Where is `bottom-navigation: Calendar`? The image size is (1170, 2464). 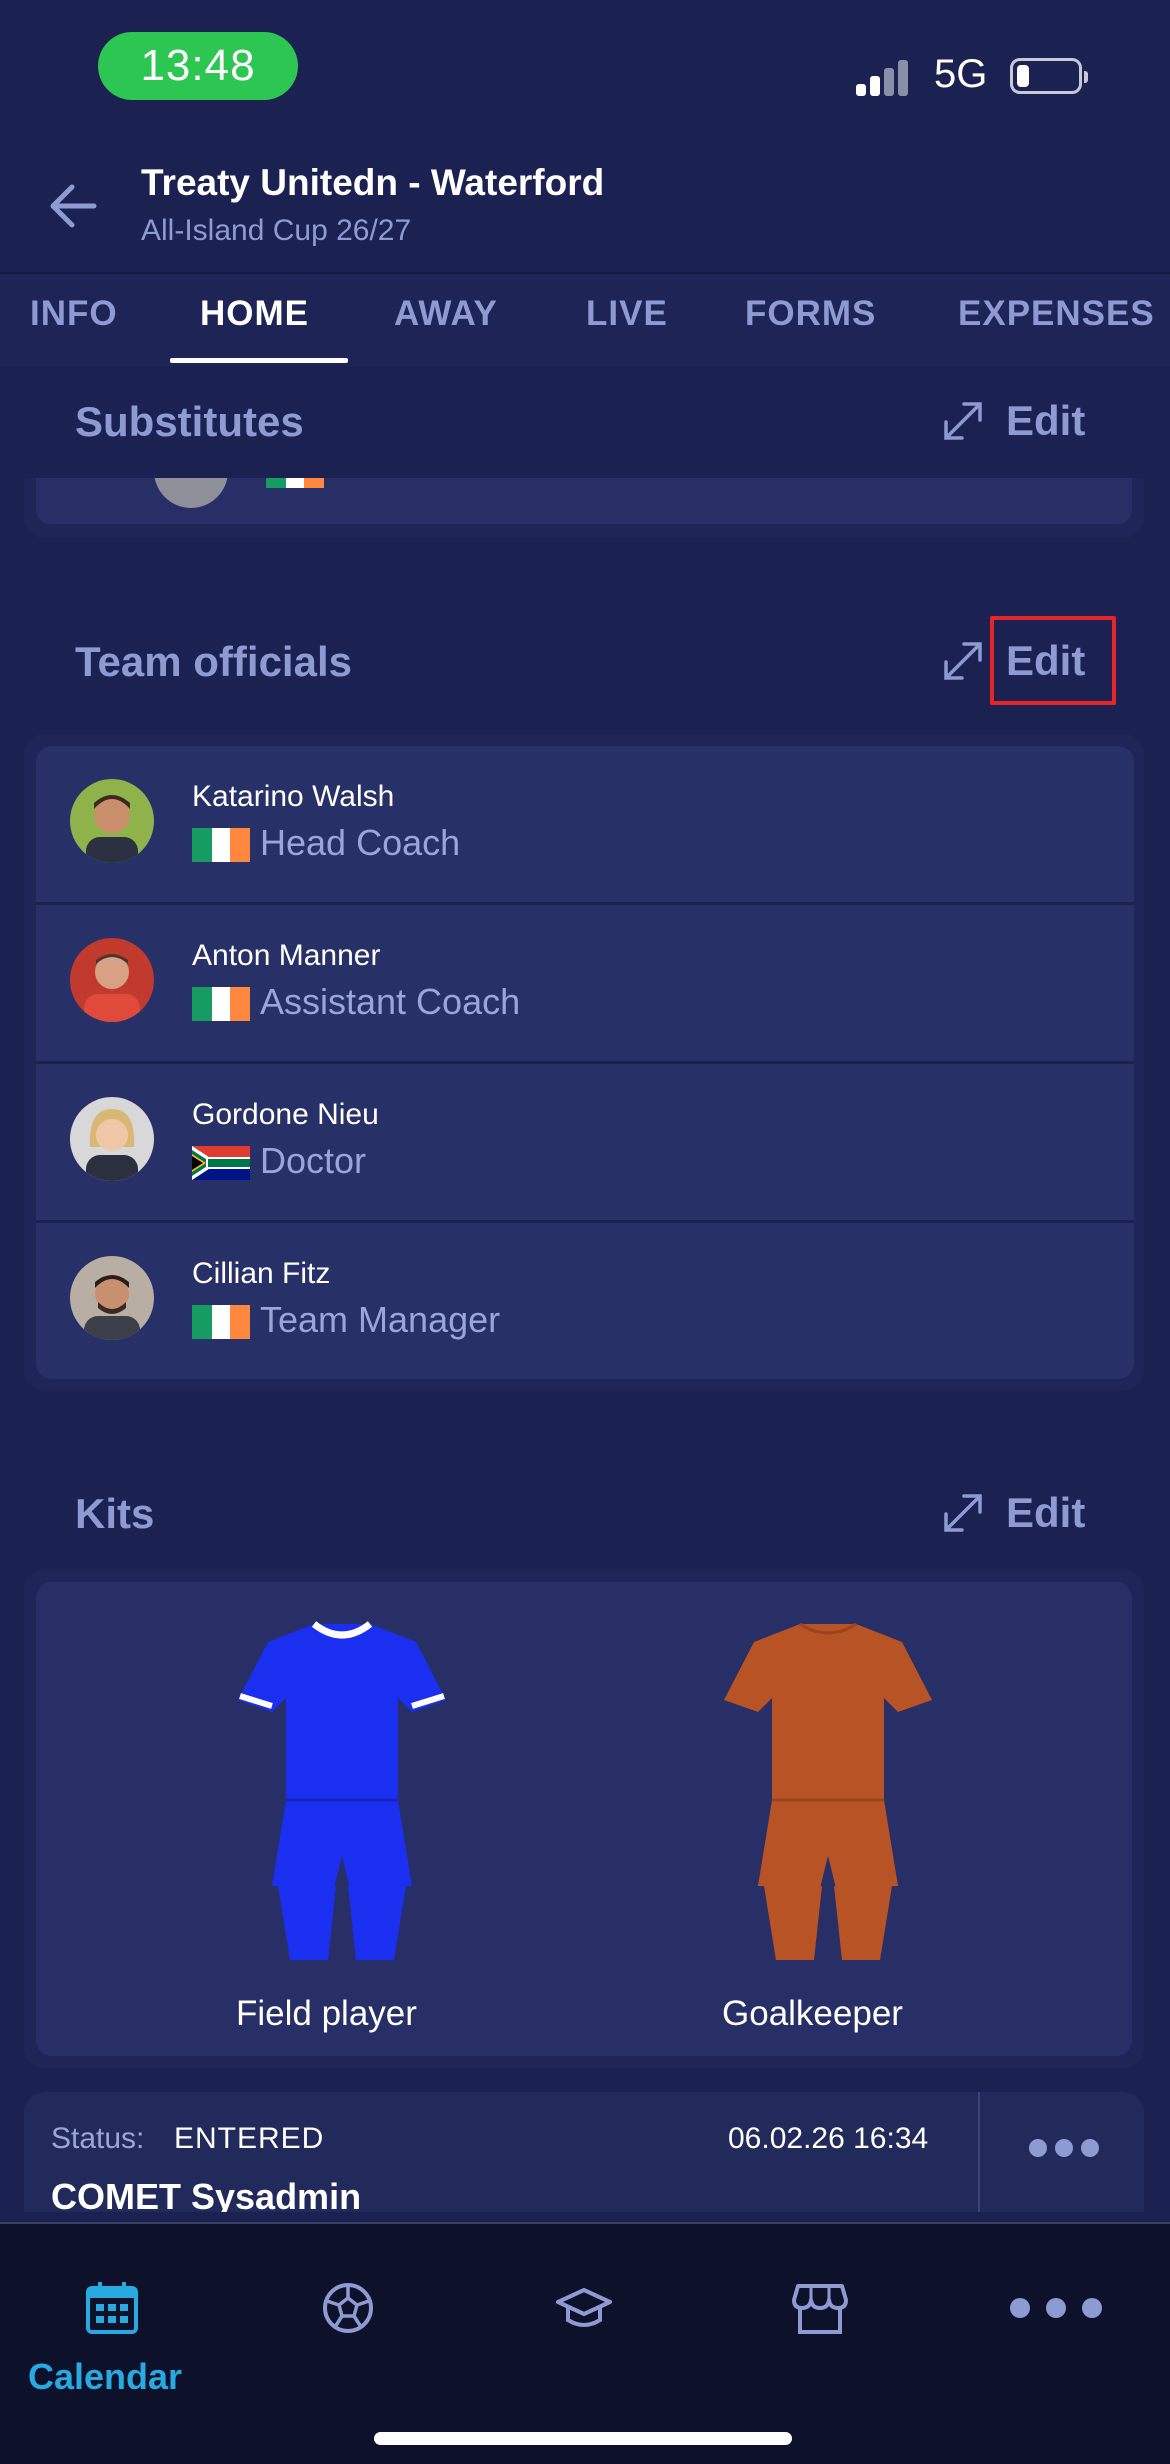 bottom-navigation: Calendar is located at coordinates (585, 2343).